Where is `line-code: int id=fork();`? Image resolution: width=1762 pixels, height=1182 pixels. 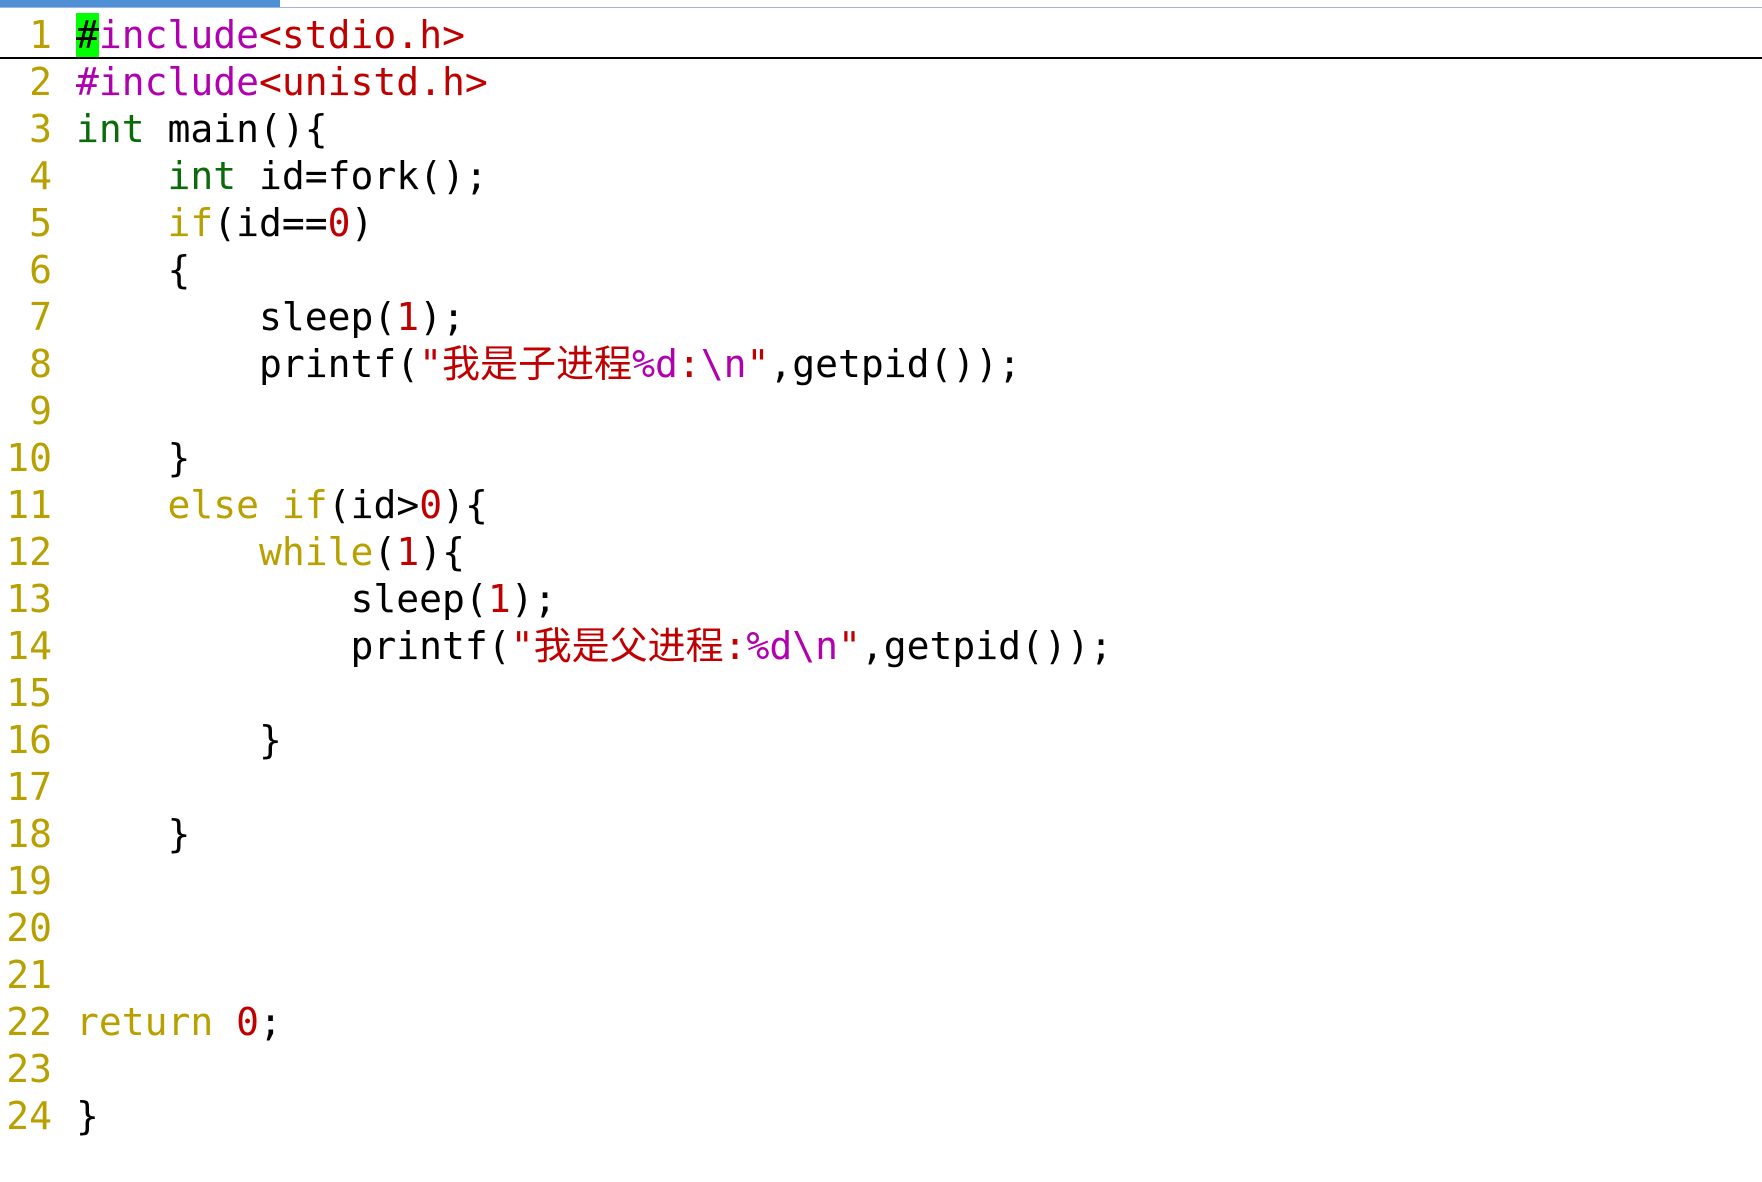
line-code: int id=fork(); is located at coordinates (282, 176).